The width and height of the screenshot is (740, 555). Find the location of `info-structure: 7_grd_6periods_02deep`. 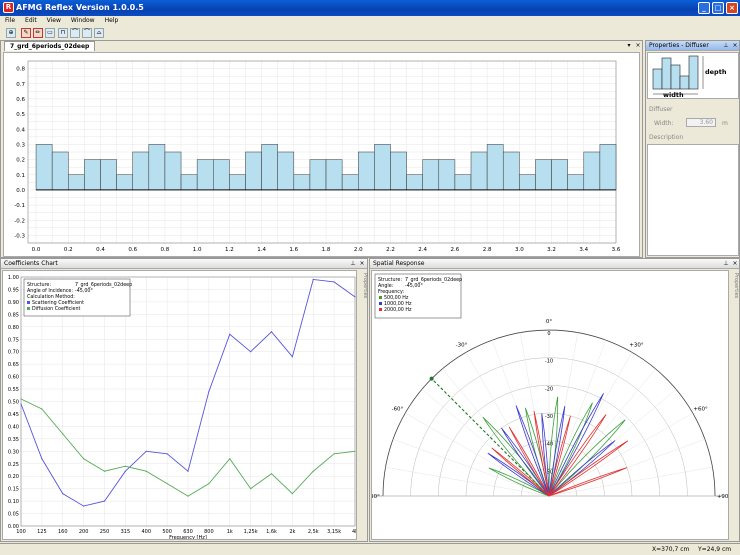

info-structure: 7_grd_6periods_02deep is located at coordinates (433, 280).